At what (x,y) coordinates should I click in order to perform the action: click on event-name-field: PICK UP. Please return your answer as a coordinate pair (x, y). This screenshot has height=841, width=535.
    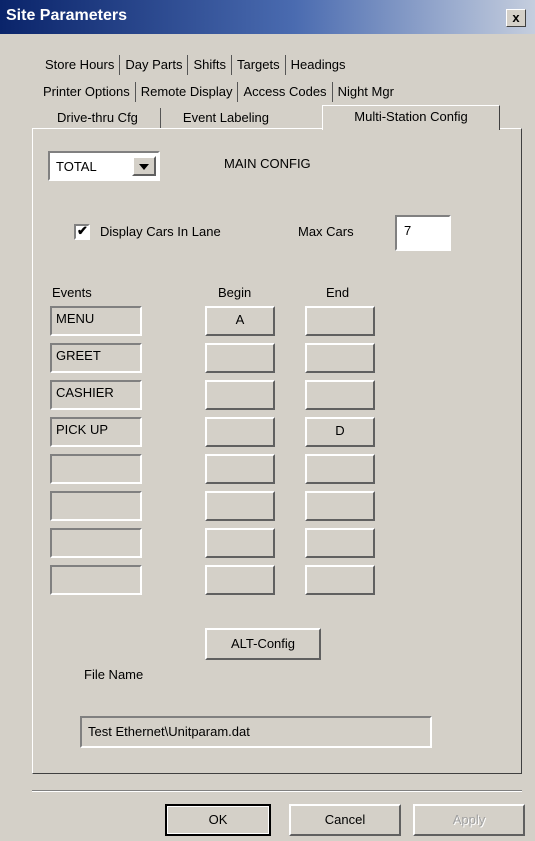
    Looking at the image, I should click on (96, 432).